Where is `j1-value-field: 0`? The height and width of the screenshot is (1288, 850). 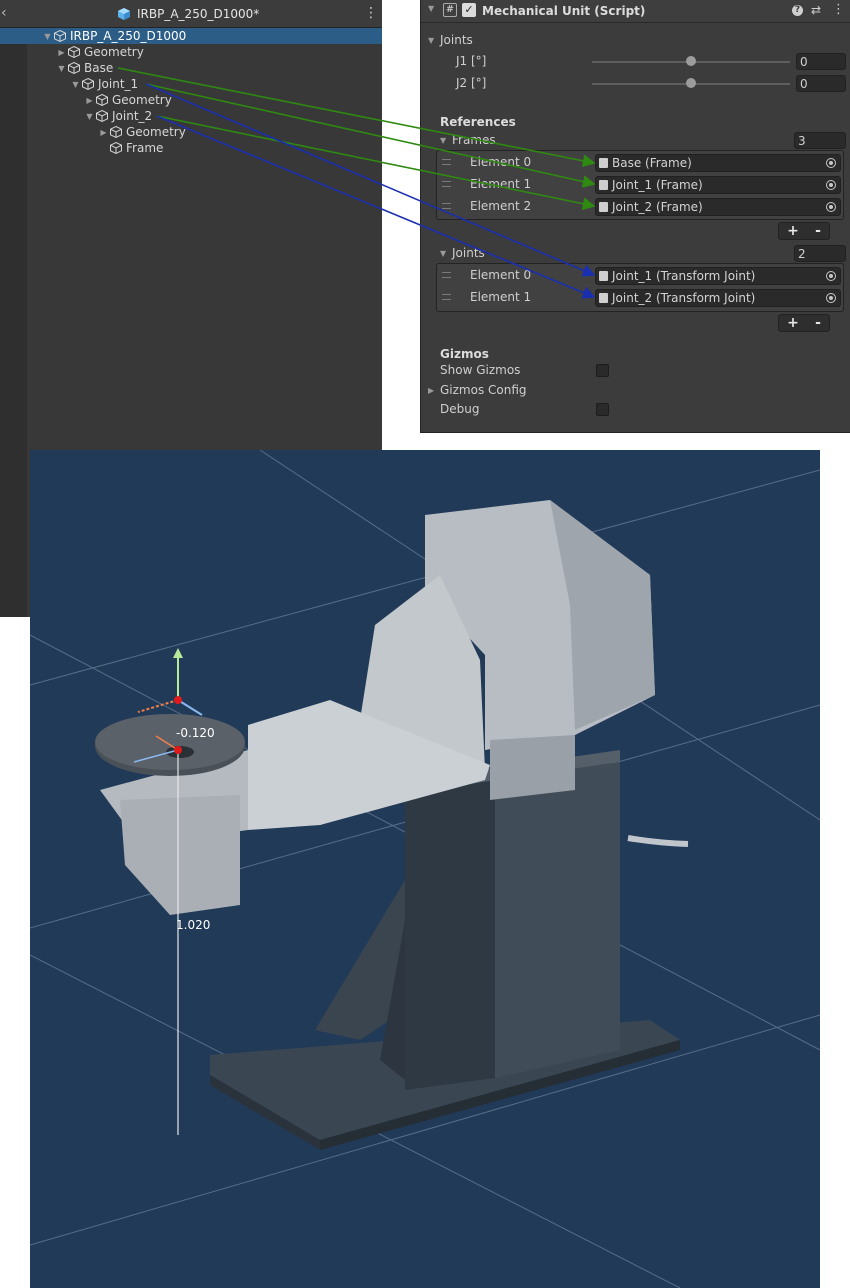 j1-value-field: 0 is located at coordinates (821, 61).